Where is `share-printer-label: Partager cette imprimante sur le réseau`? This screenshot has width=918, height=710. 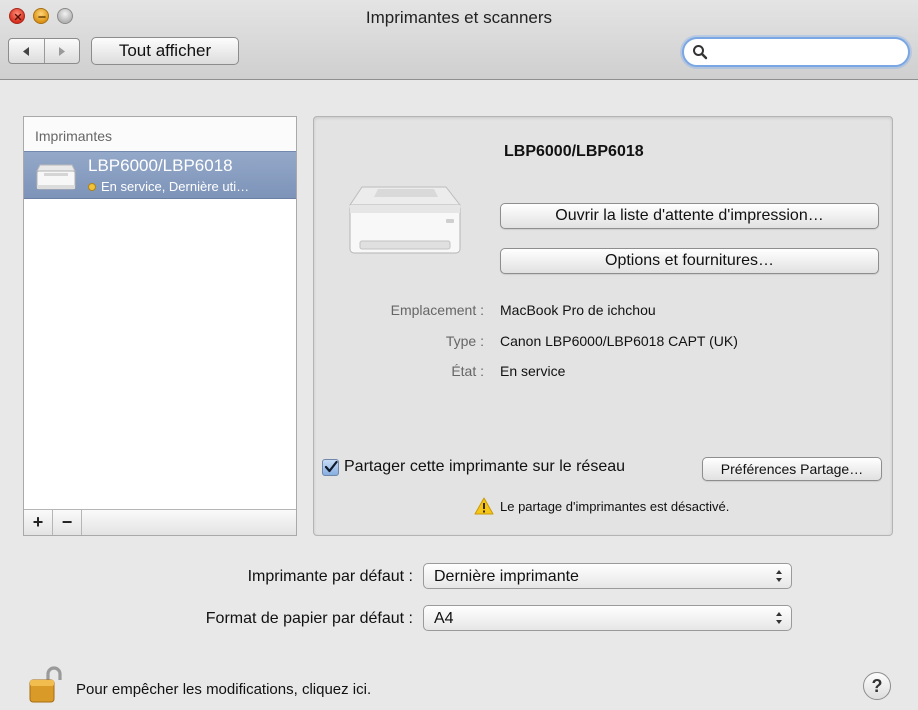 share-printer-label: Partager cette imprimante sur le réseau is located at coordinates (484, 467).